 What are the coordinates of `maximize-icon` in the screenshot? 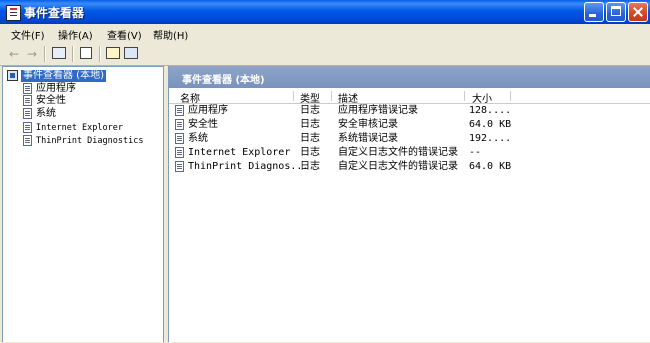 It's located at (616, 11).